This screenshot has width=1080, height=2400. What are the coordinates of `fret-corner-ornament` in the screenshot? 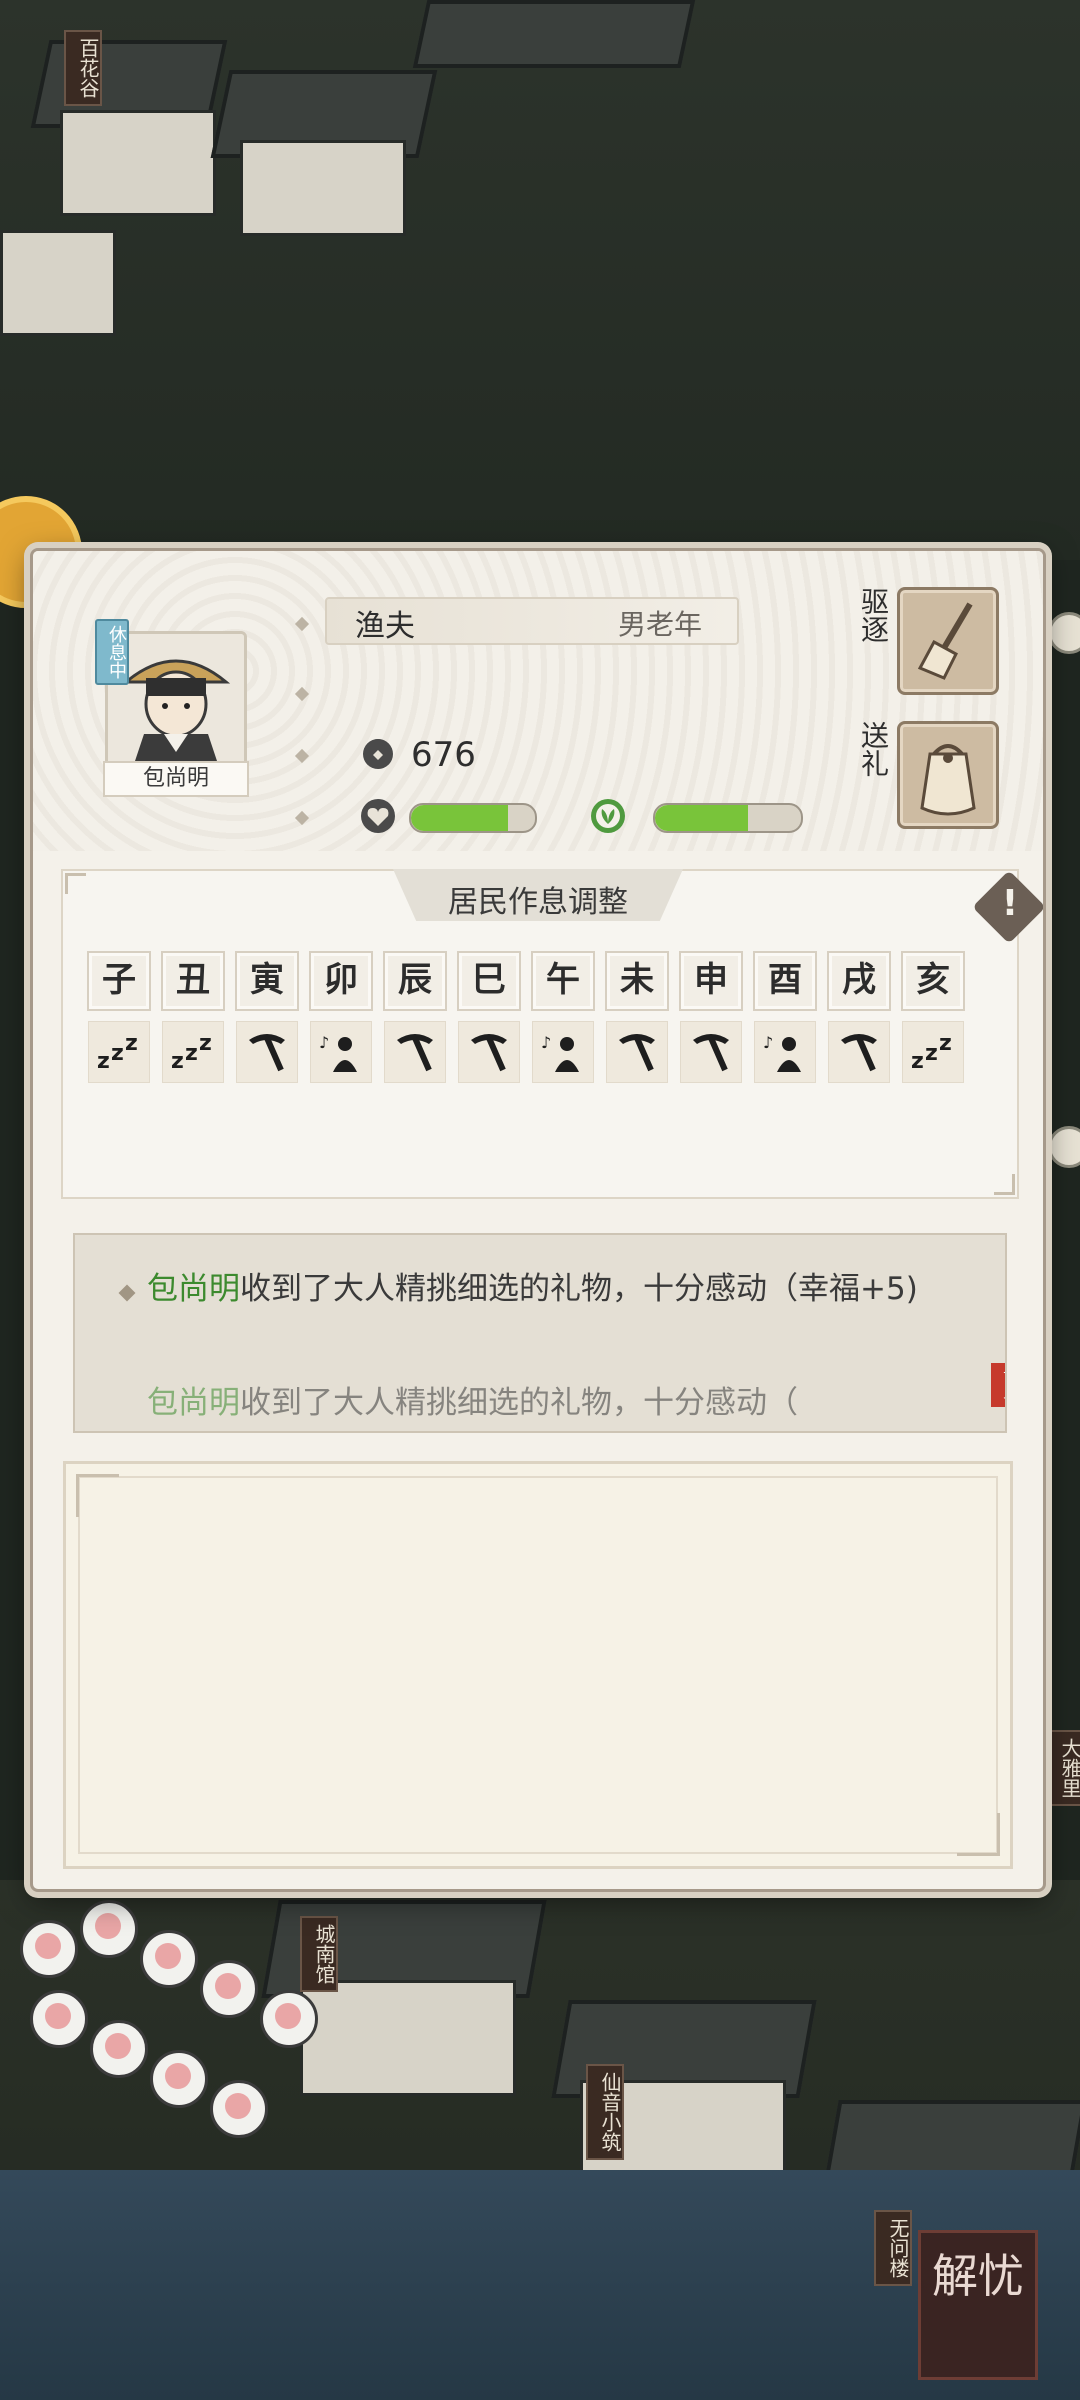 It's located at (97, 1495).